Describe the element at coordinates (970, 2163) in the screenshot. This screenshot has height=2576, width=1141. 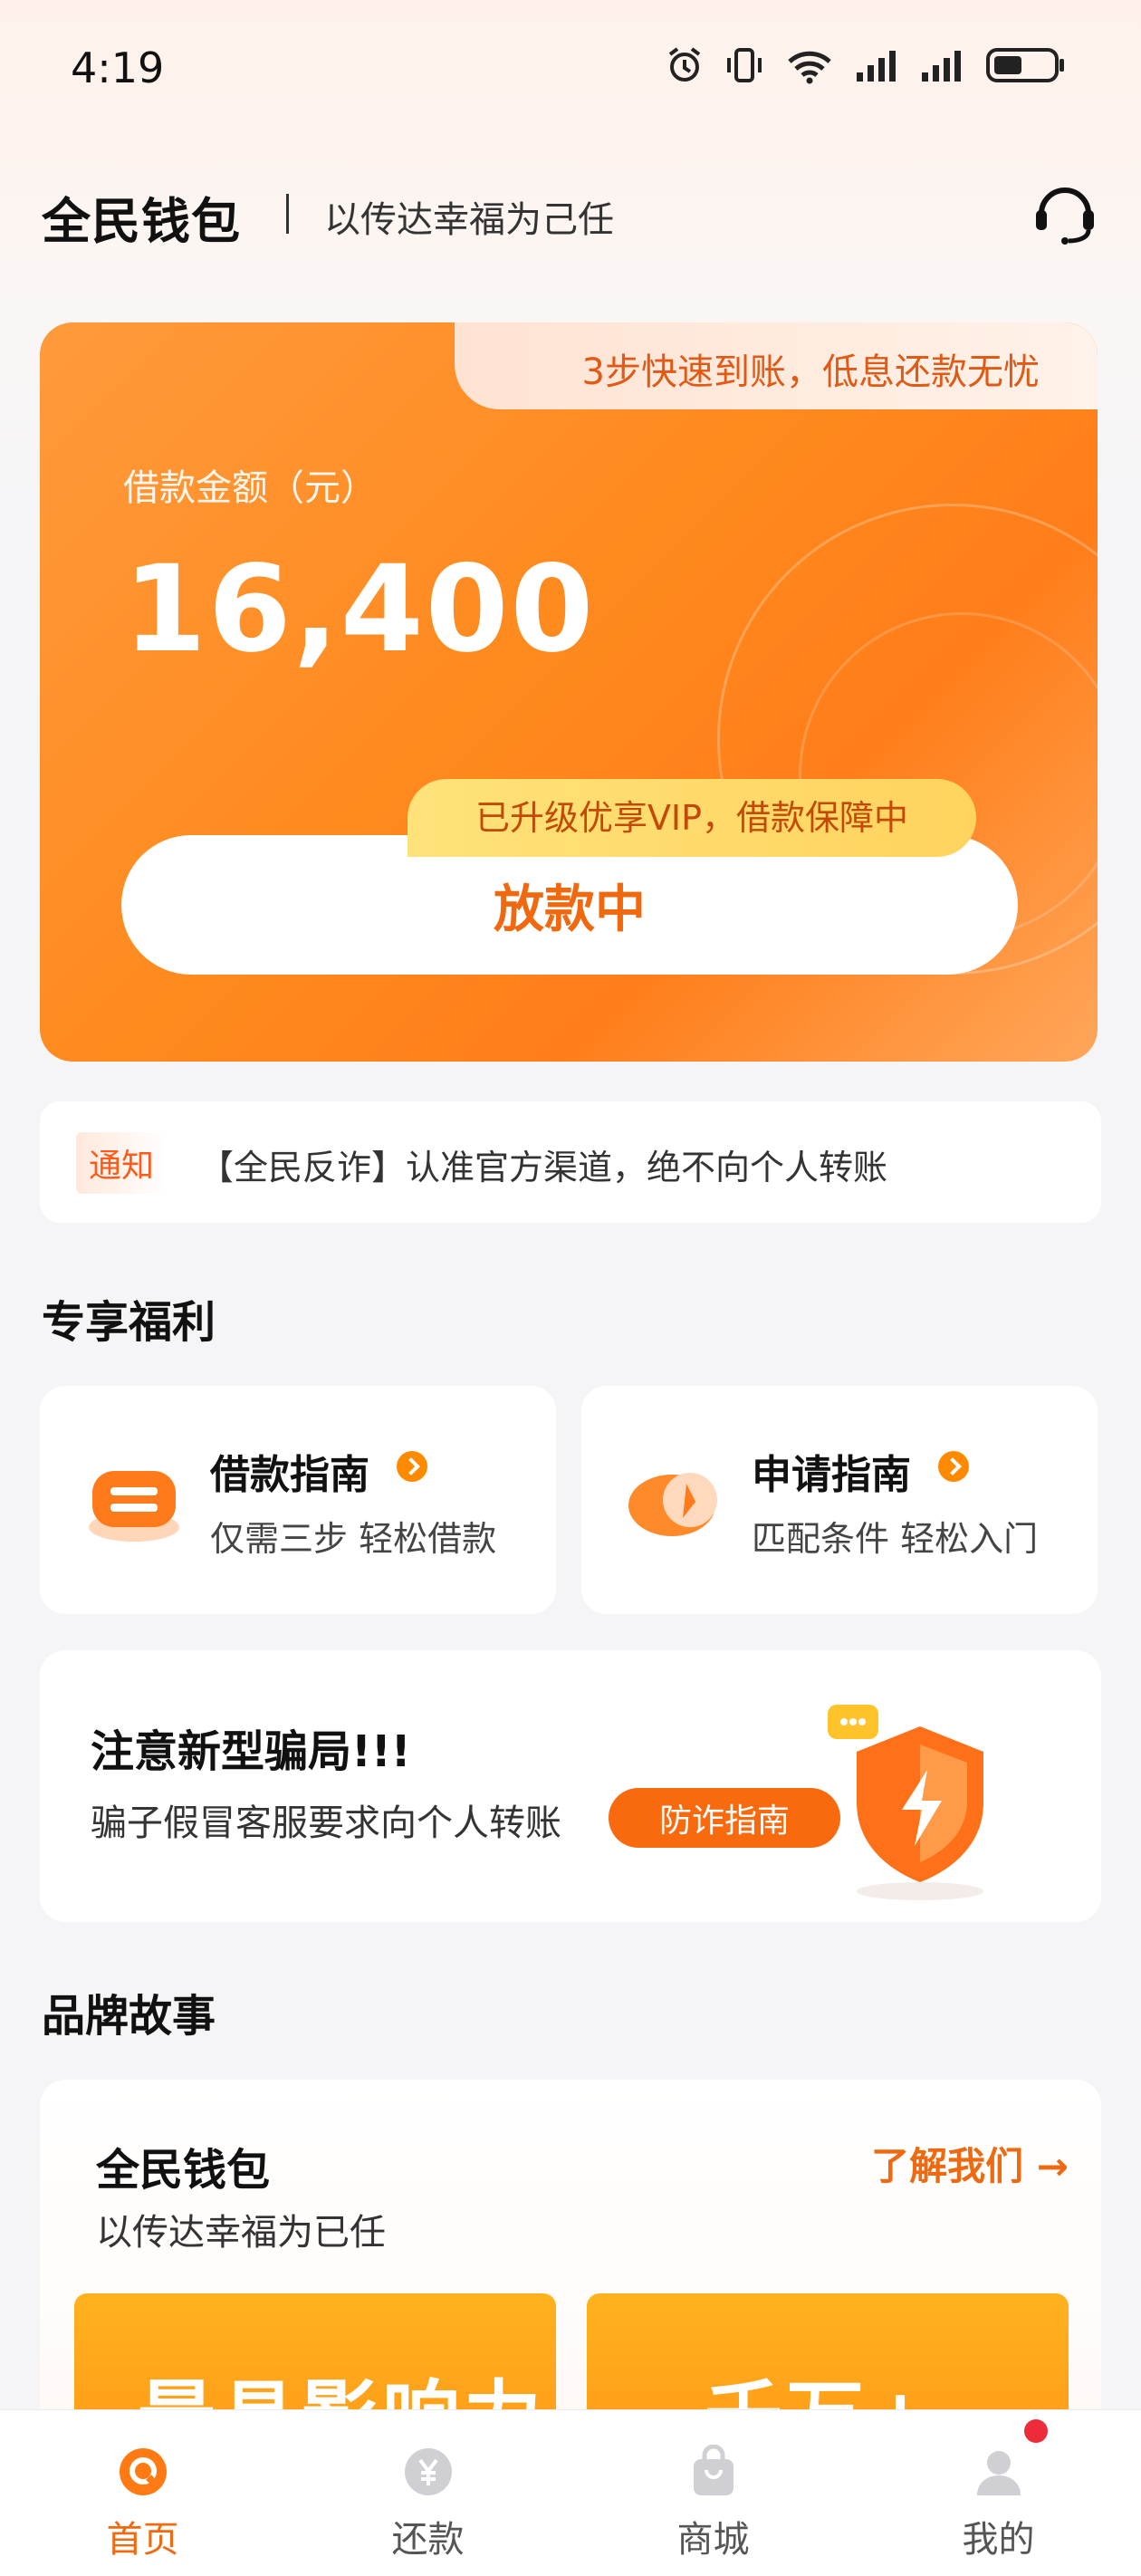
I see `about-us-link: 了解我们 →` at that location.